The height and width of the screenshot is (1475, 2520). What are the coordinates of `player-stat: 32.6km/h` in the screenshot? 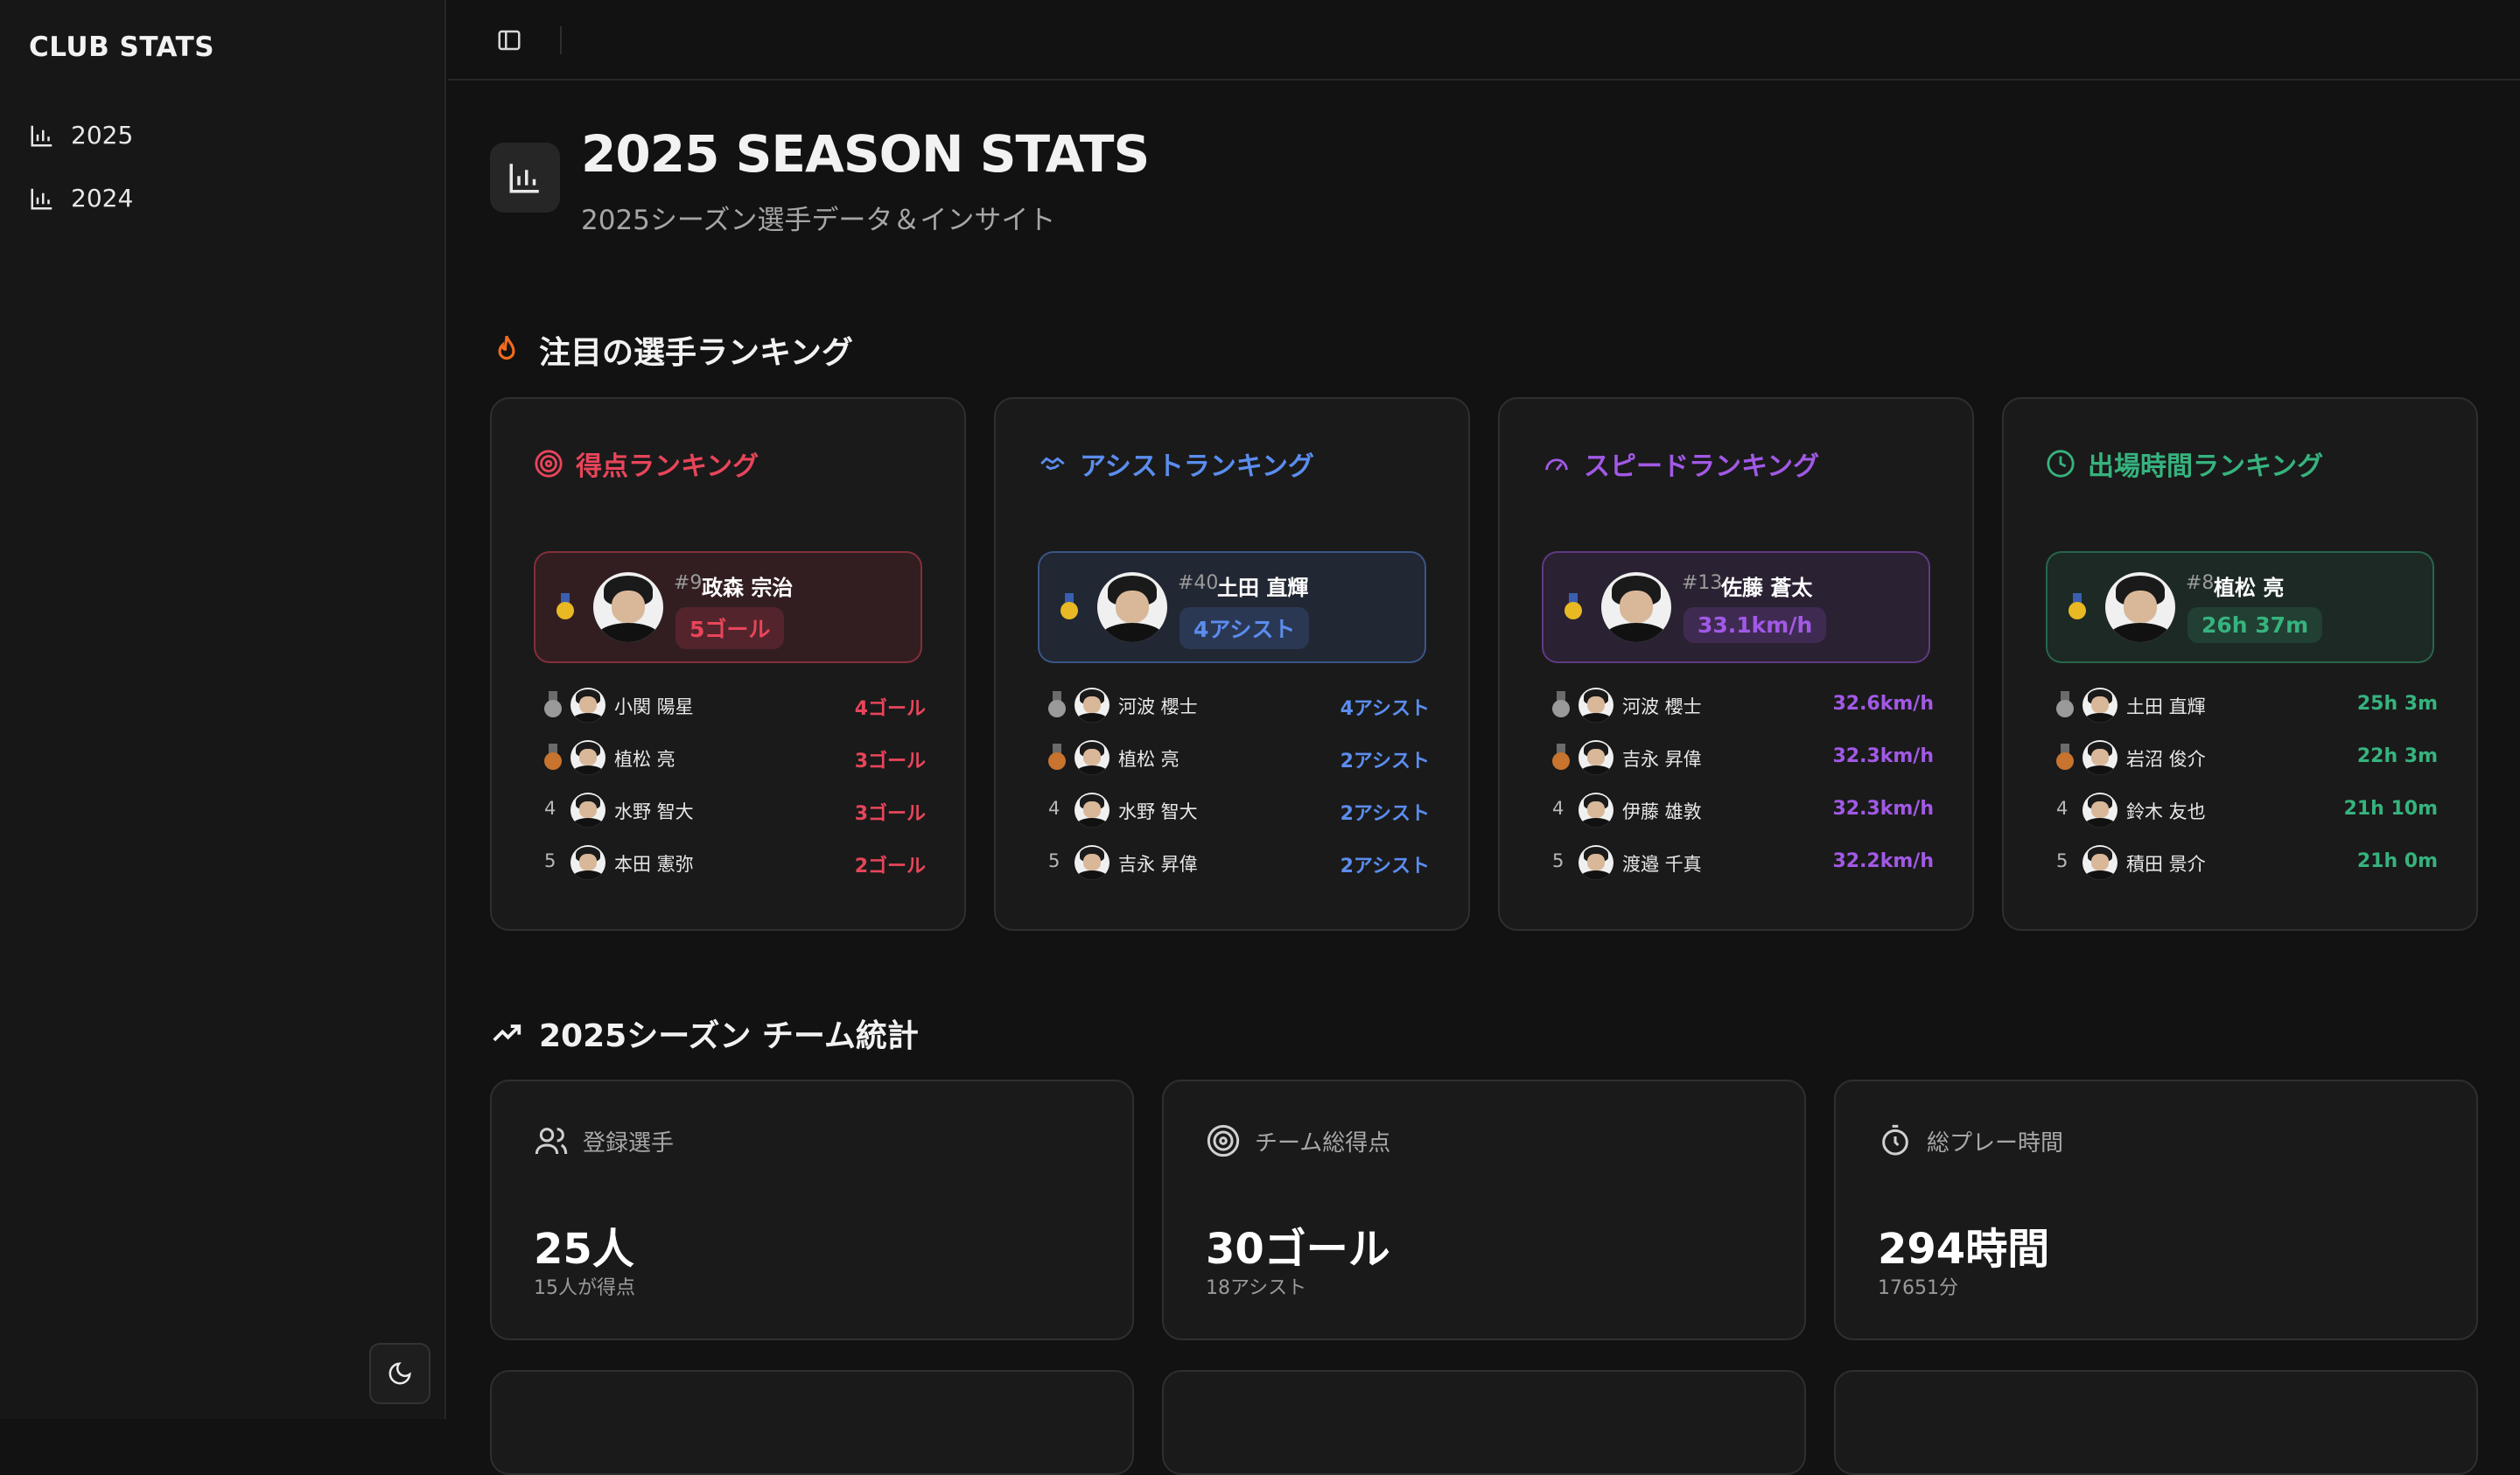 It's located at (1883, 704).